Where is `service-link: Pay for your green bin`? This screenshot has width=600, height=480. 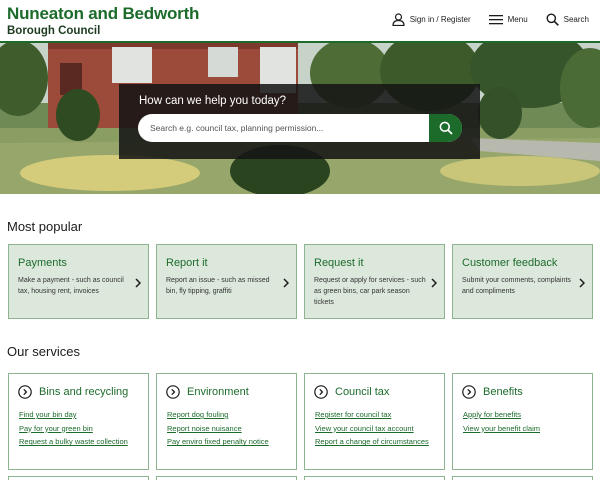
service-link: Pay for your green bin is located at coordinates (81, 429).